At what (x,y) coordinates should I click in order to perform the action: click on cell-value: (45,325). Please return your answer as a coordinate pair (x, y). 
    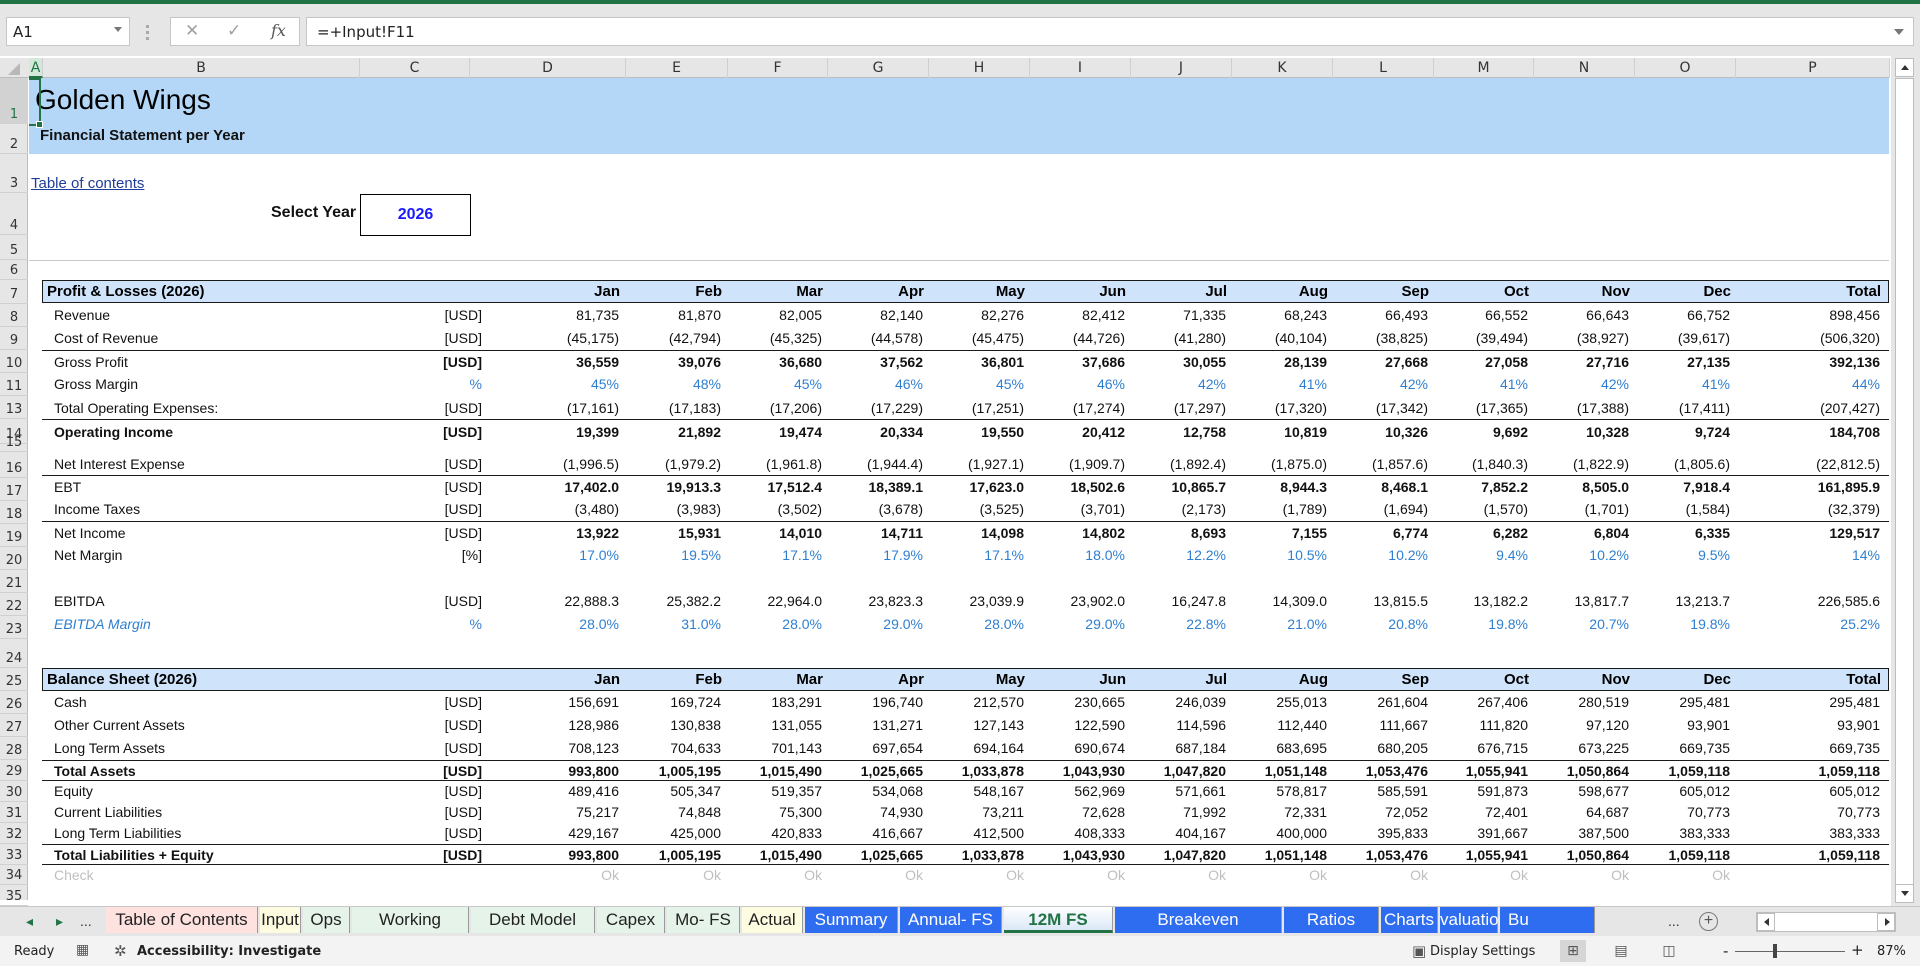
    Looking at the image, I should click on (772, 338).